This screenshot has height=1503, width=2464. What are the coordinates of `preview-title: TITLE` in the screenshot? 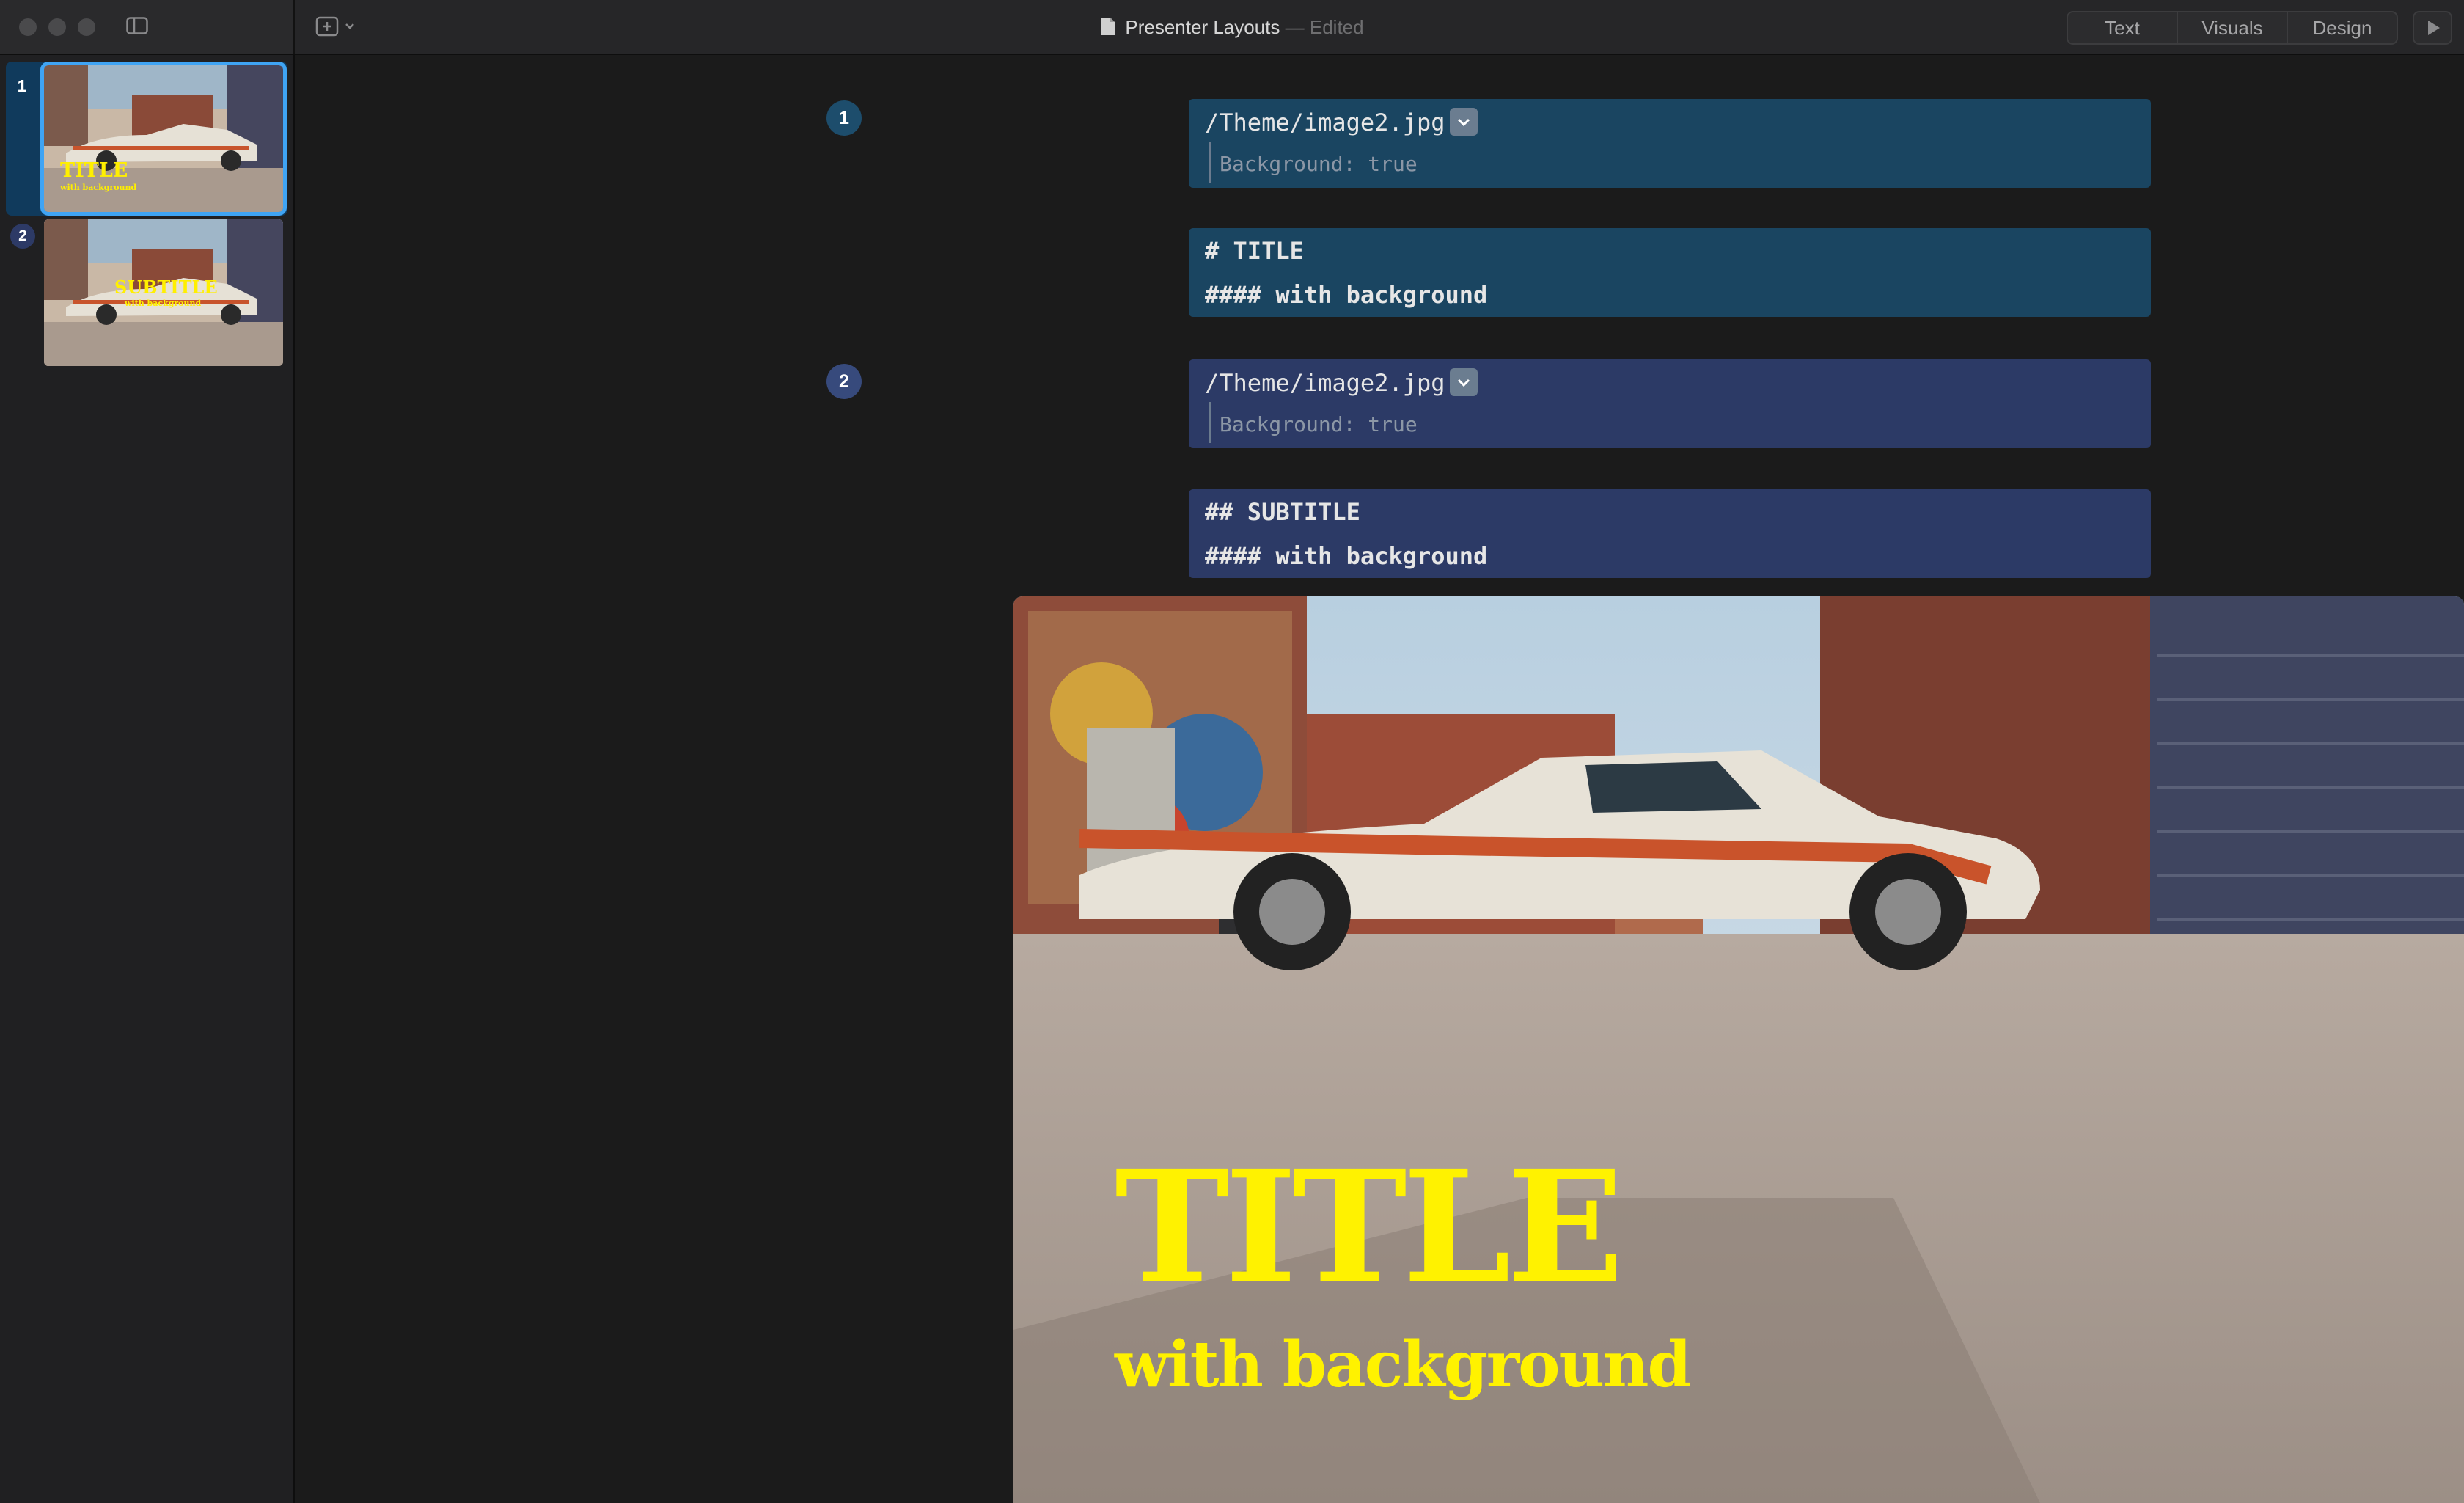 It's located at (1369, 1227).